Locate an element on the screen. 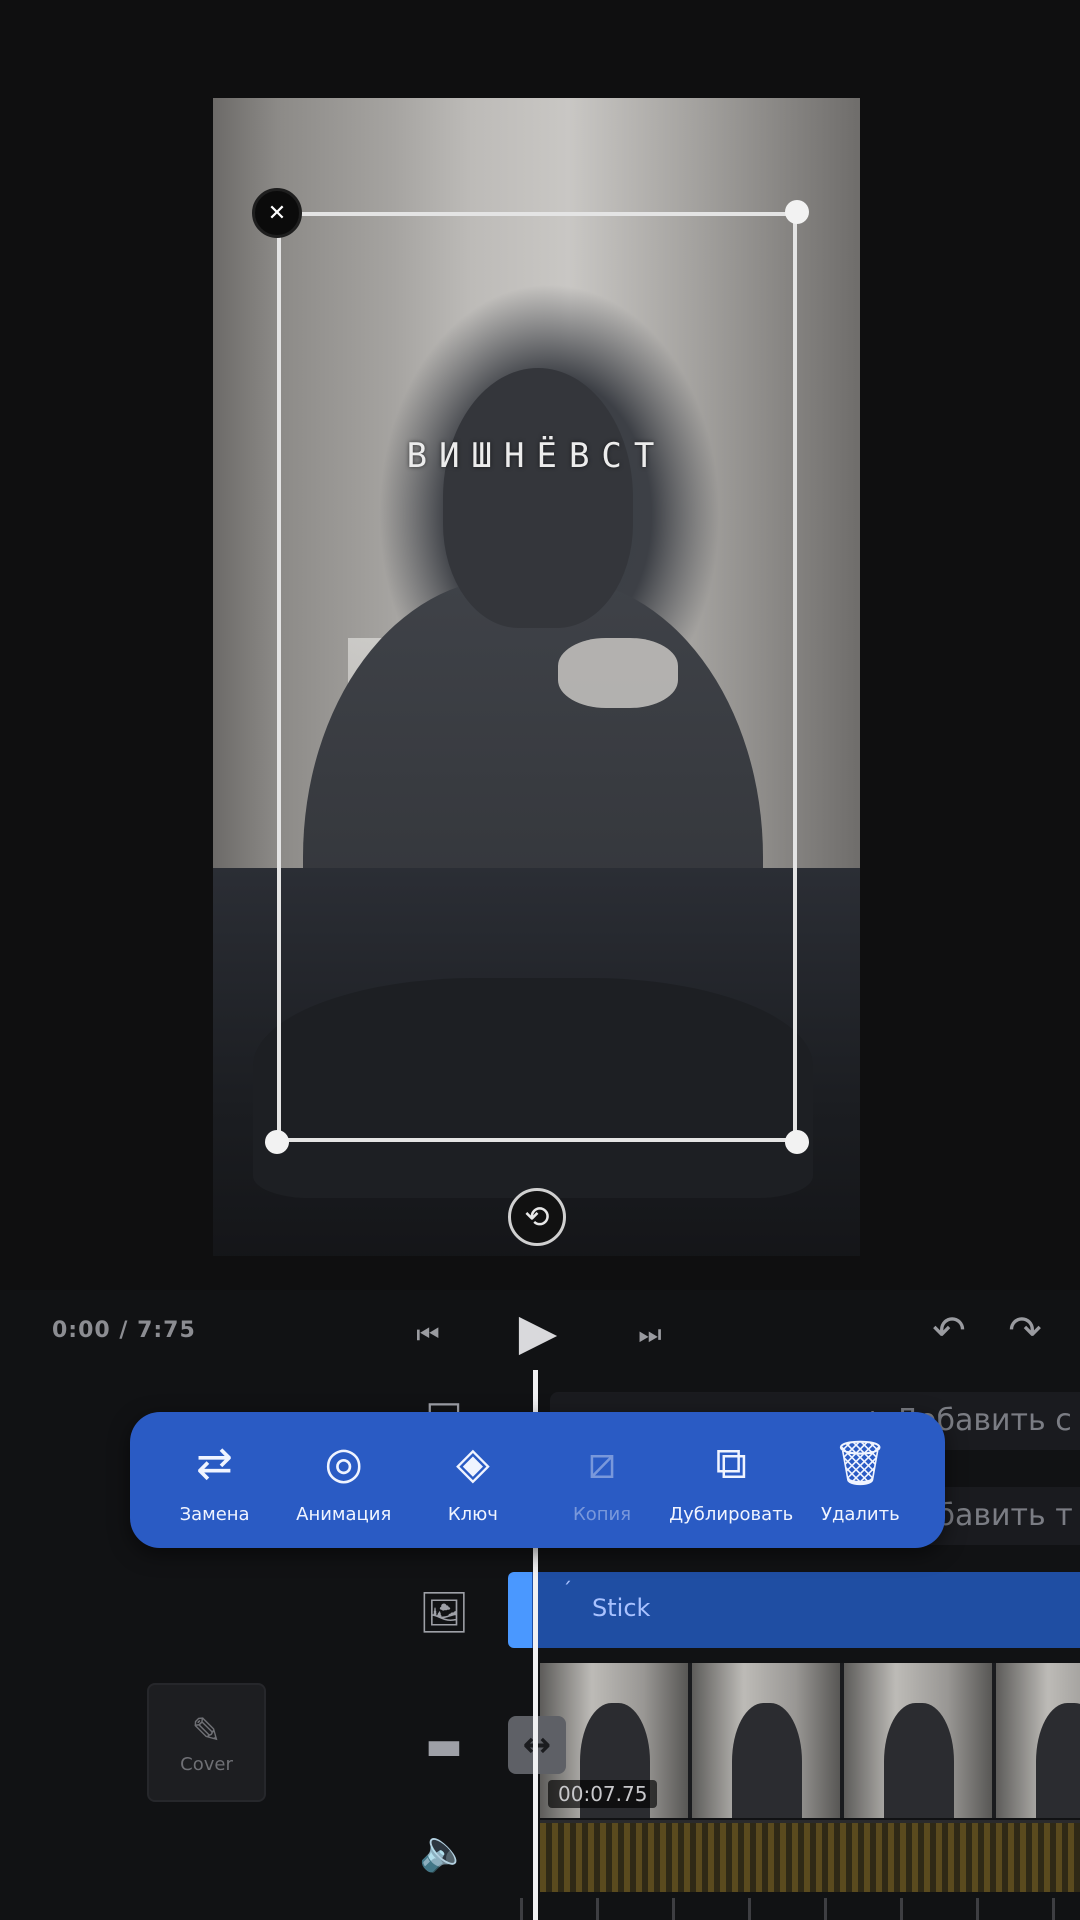 The width and height of the screenshot is (1080, 1920). sticker-track-icon: 🖼 is located at coordinates (444, 1612).